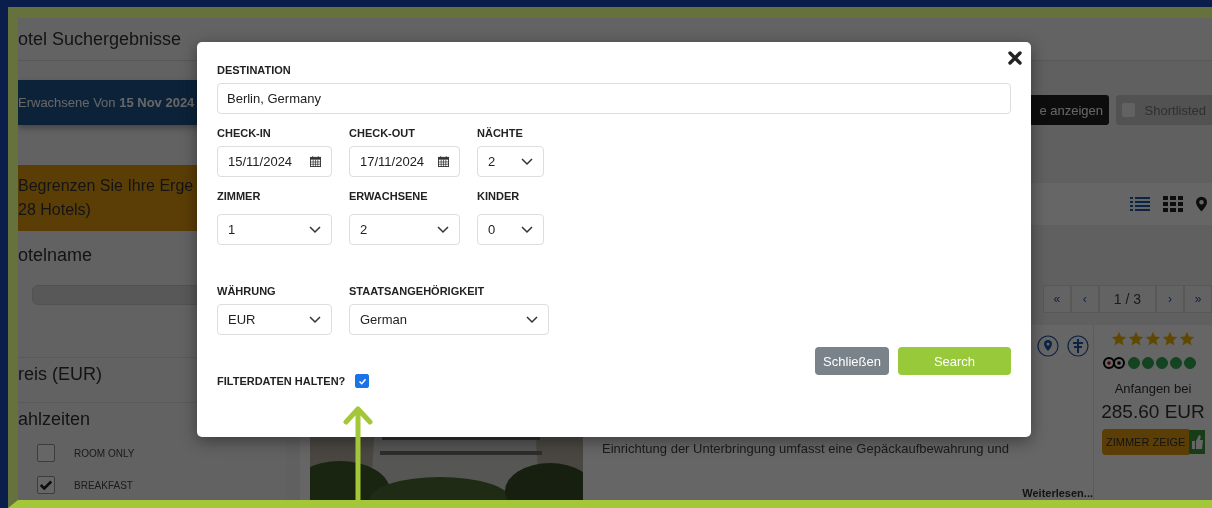 The height and width of the screenshot is (508, 1212). I want to click on meal-label: ROOM ONLY, so click(104, 453).